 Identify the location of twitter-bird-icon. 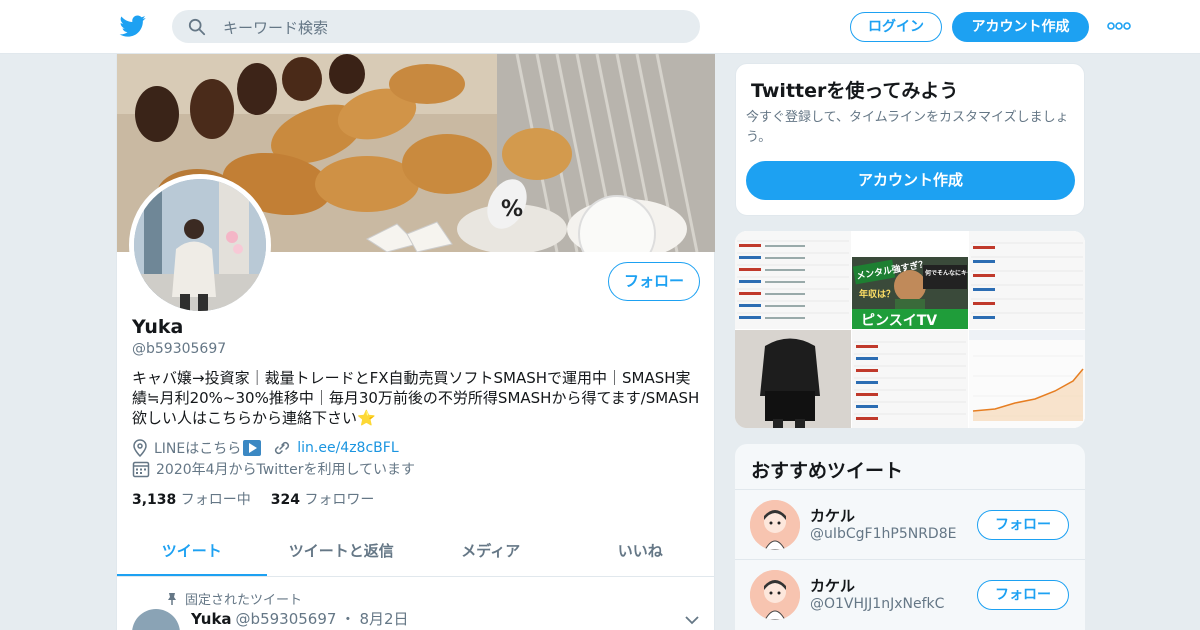
(133, 26).